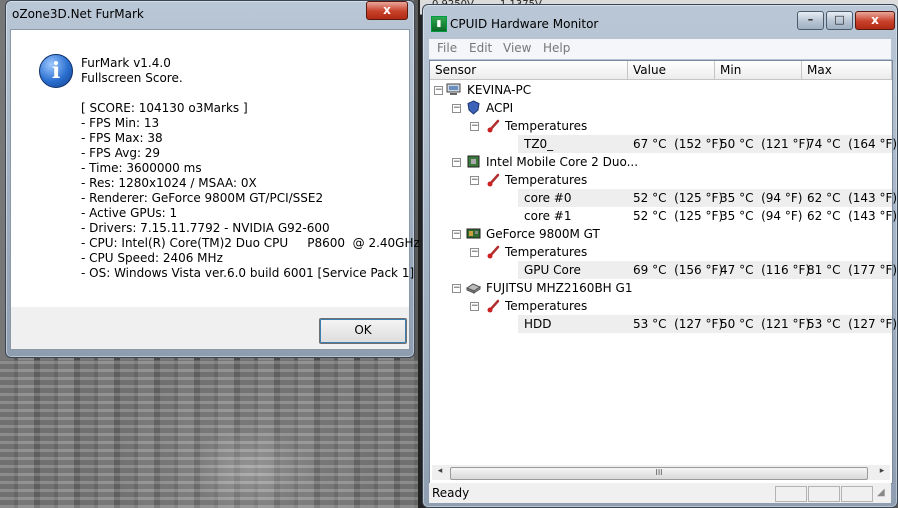 Image resolution: width=898 pixels, height=508 pixels. I want to click on sensor-value: 53 °C (127 °F), so click(678, 324).